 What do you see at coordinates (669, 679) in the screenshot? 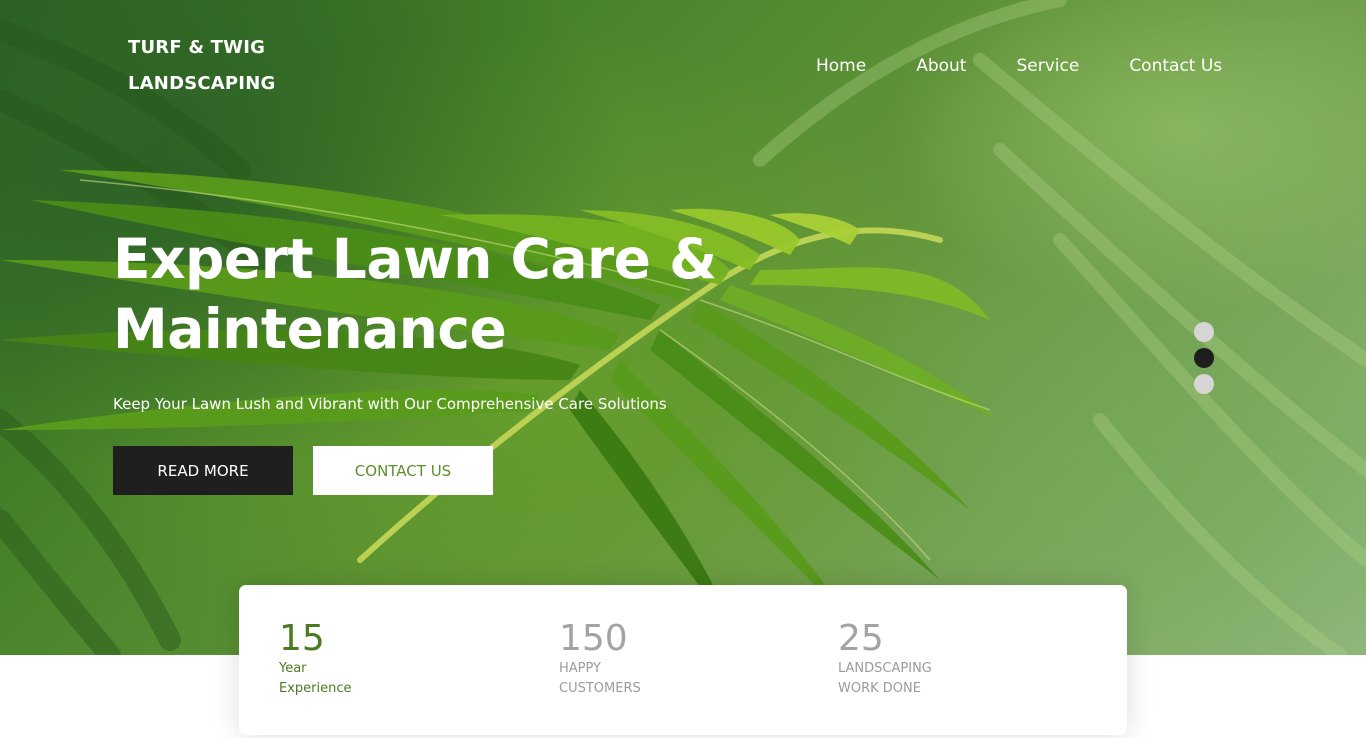
I see `stat-label: HAPPY CUSTOMERS` at bounding box center [669, 679].